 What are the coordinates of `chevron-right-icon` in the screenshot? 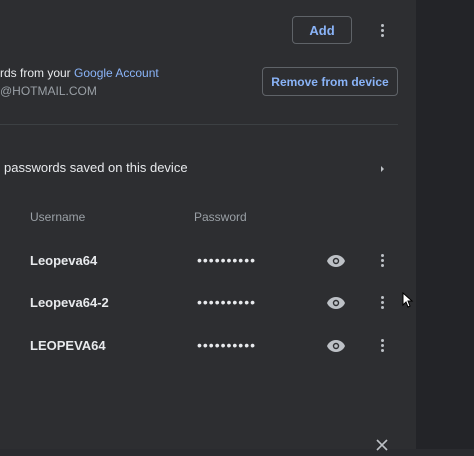 It's located at (383, 168).